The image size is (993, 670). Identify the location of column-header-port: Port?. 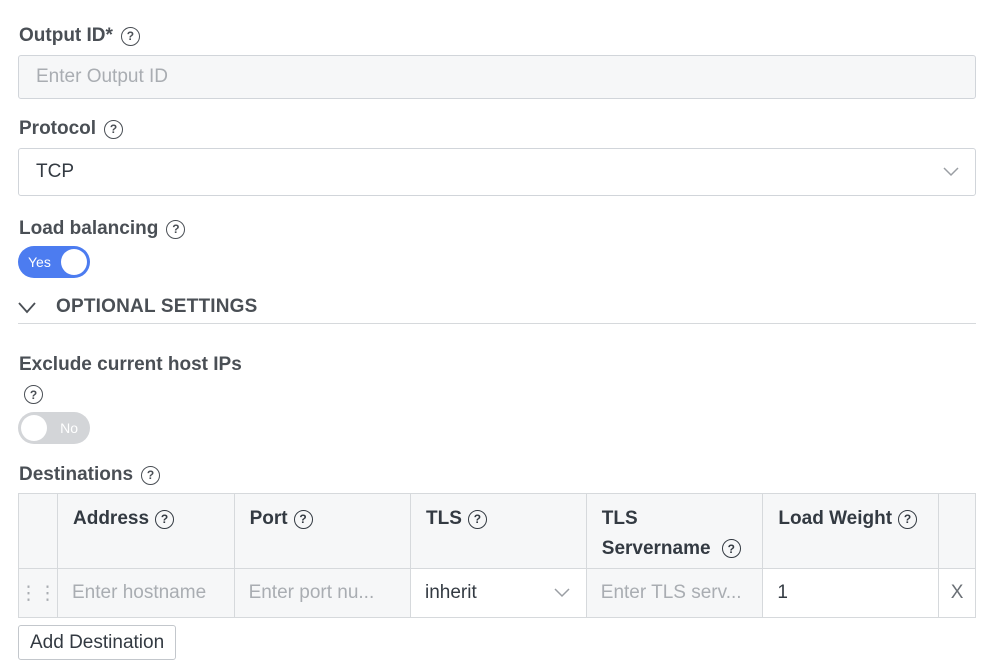
(322, 531).